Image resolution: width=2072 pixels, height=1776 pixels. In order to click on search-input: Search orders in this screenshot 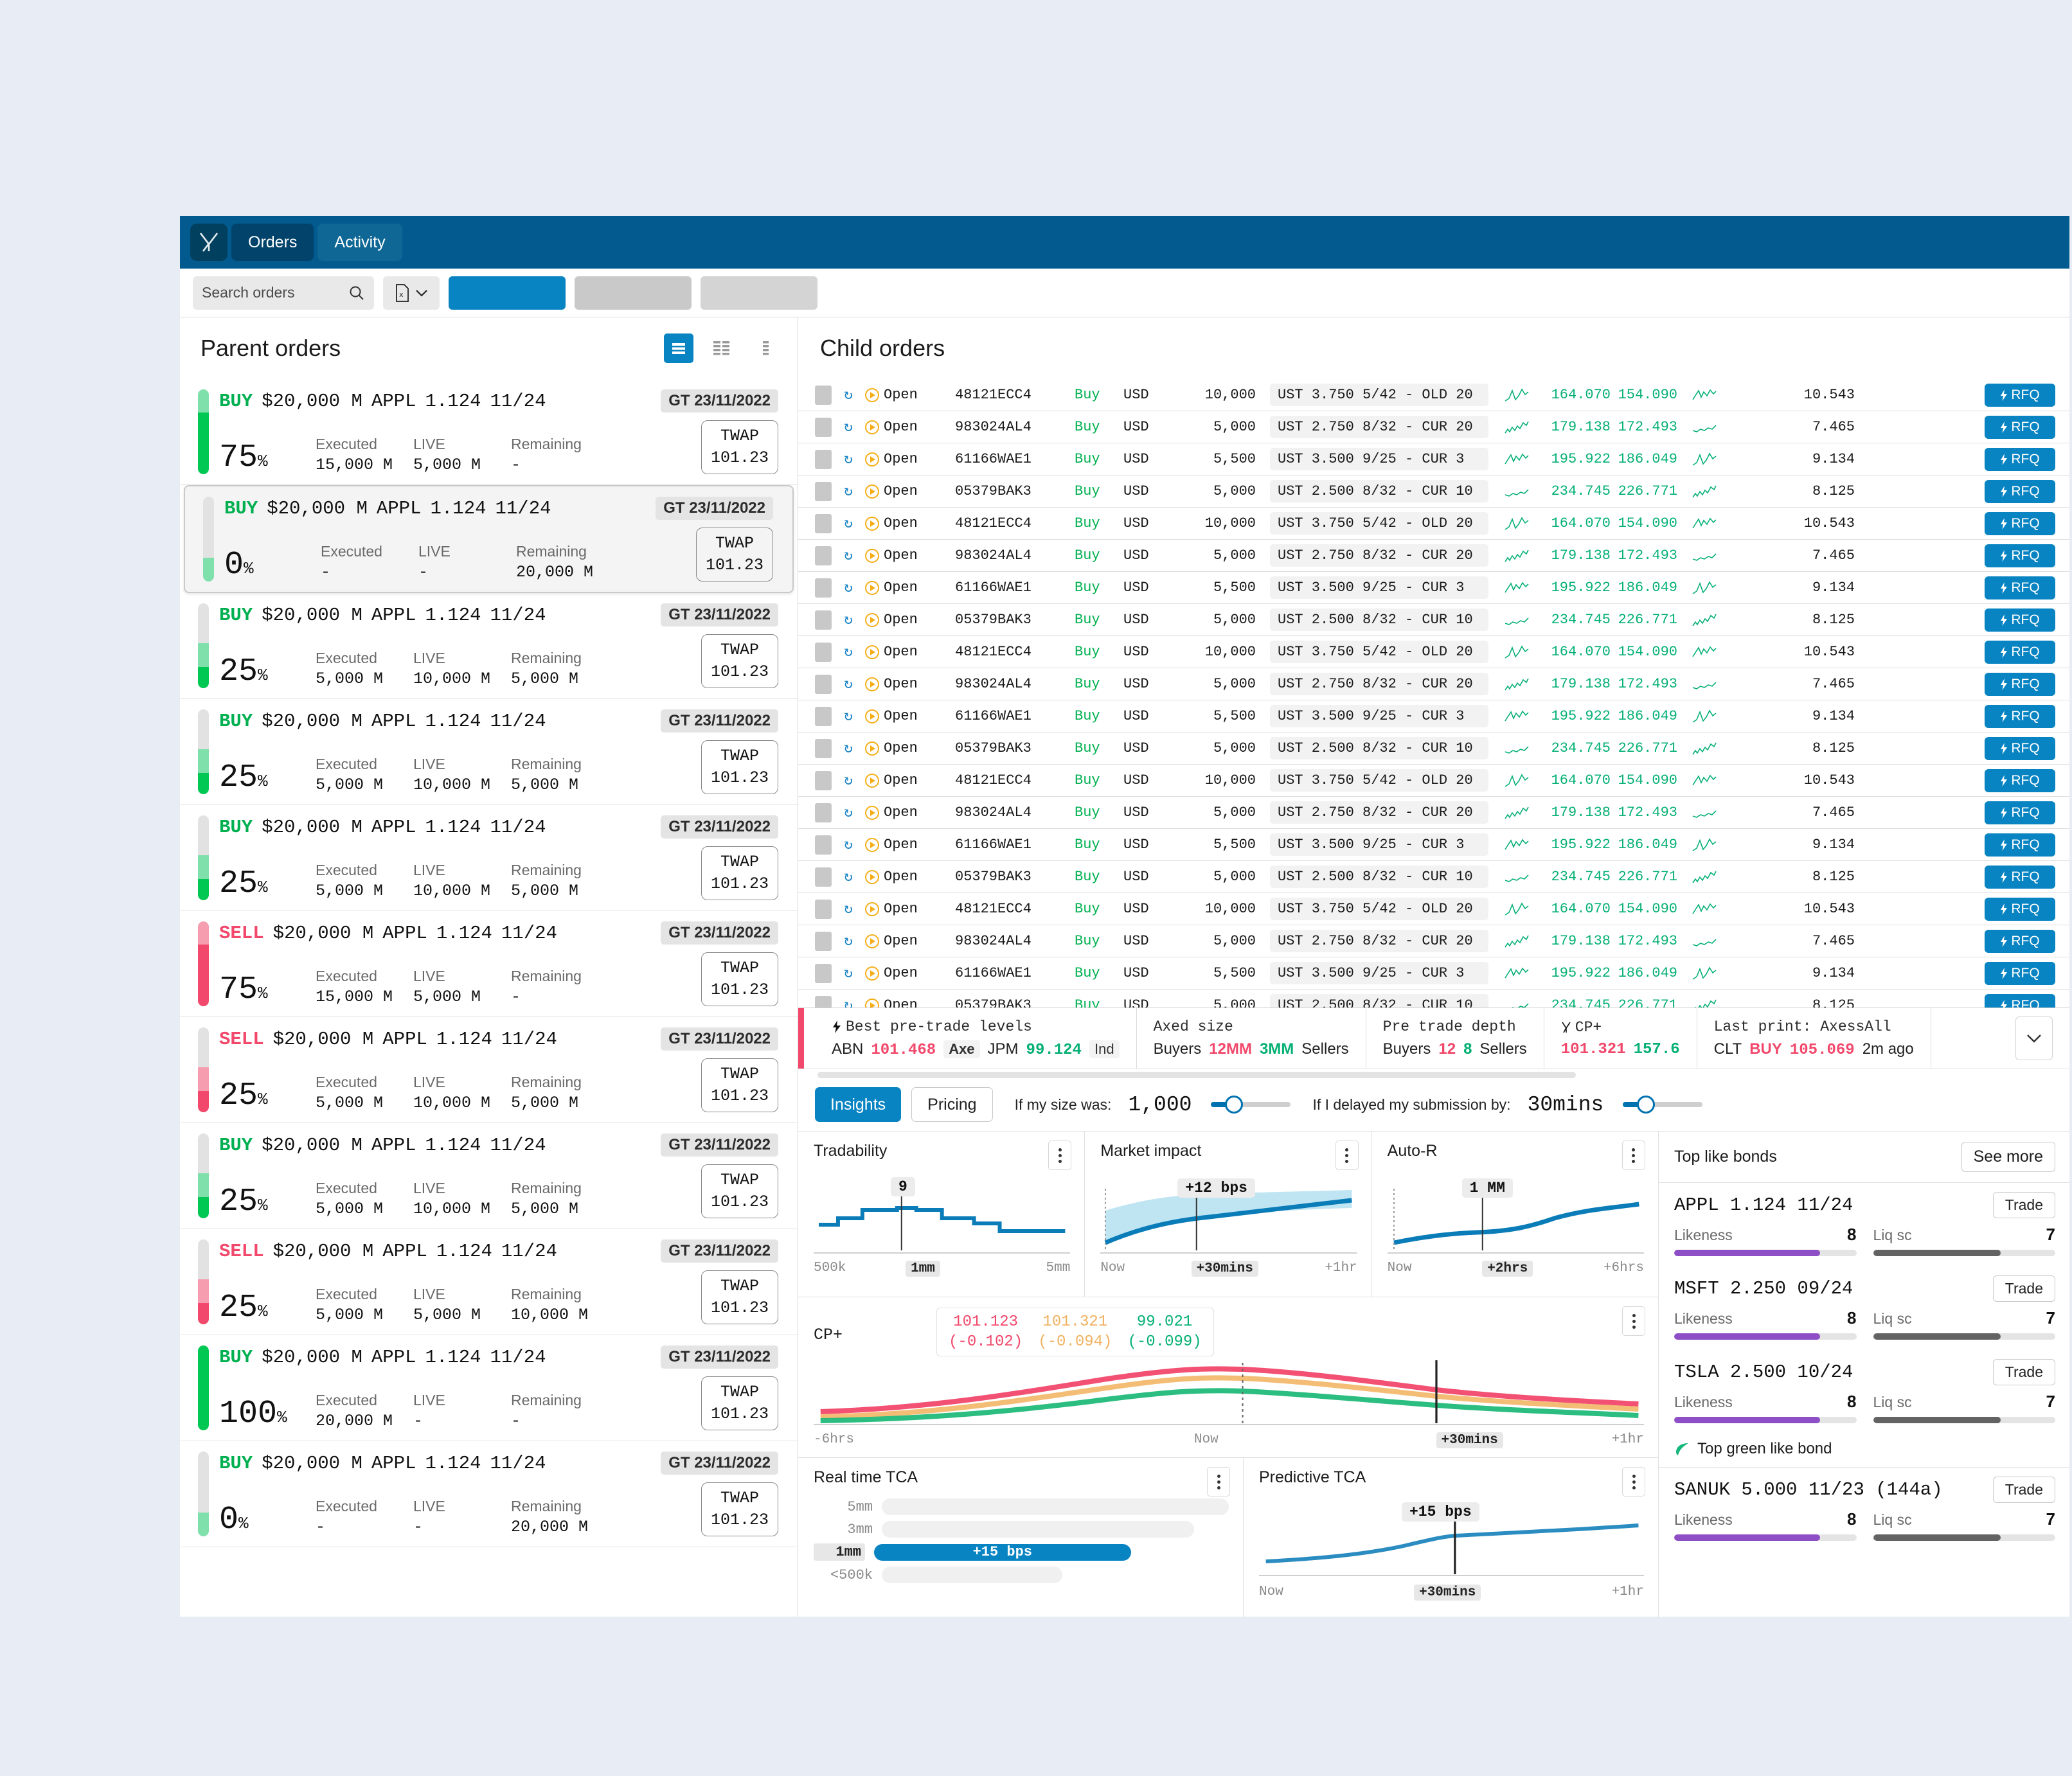, I will do `click(283, 293)`.